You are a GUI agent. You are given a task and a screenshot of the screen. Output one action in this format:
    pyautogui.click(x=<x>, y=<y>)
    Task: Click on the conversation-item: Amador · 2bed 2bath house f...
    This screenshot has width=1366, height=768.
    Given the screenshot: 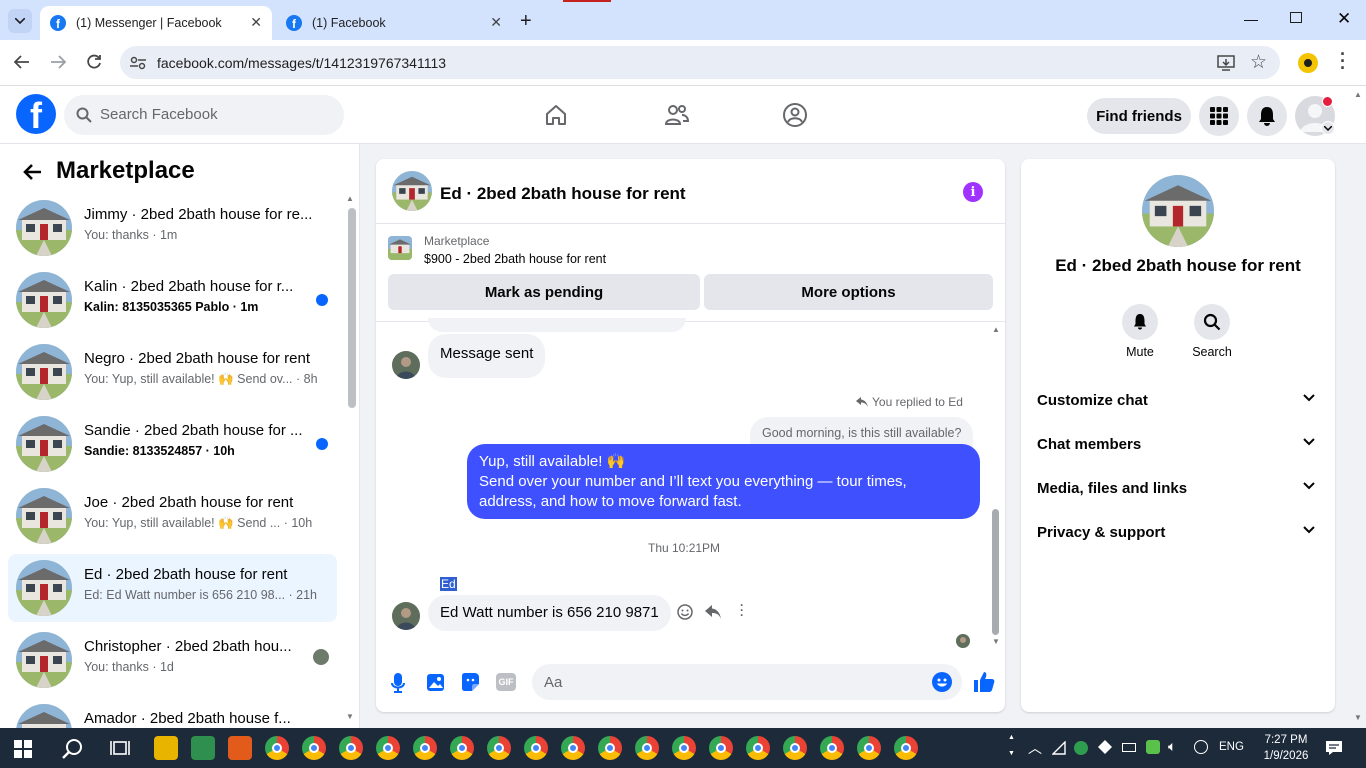 What is the action you would take?
    pyautogui.click(x=172, y=713)
    